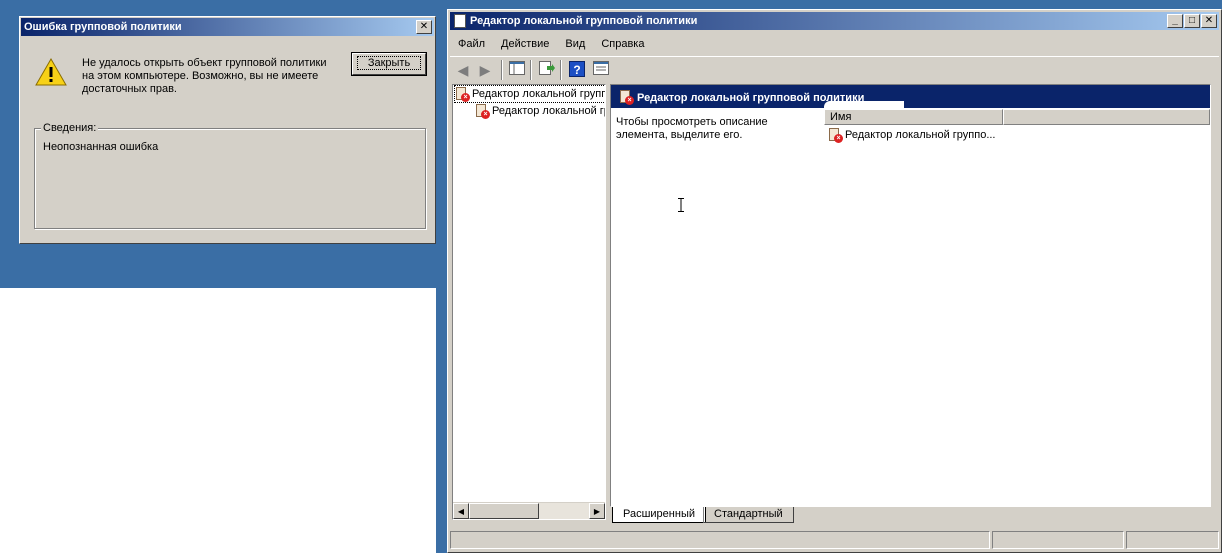  I want to click on text-cursor-icon, so click(681, 205).